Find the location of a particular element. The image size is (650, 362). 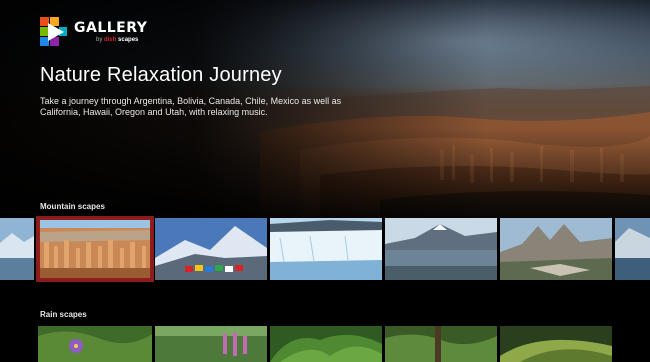

logo-subtitle: by dish scapes is located at coordinates (121, 40).